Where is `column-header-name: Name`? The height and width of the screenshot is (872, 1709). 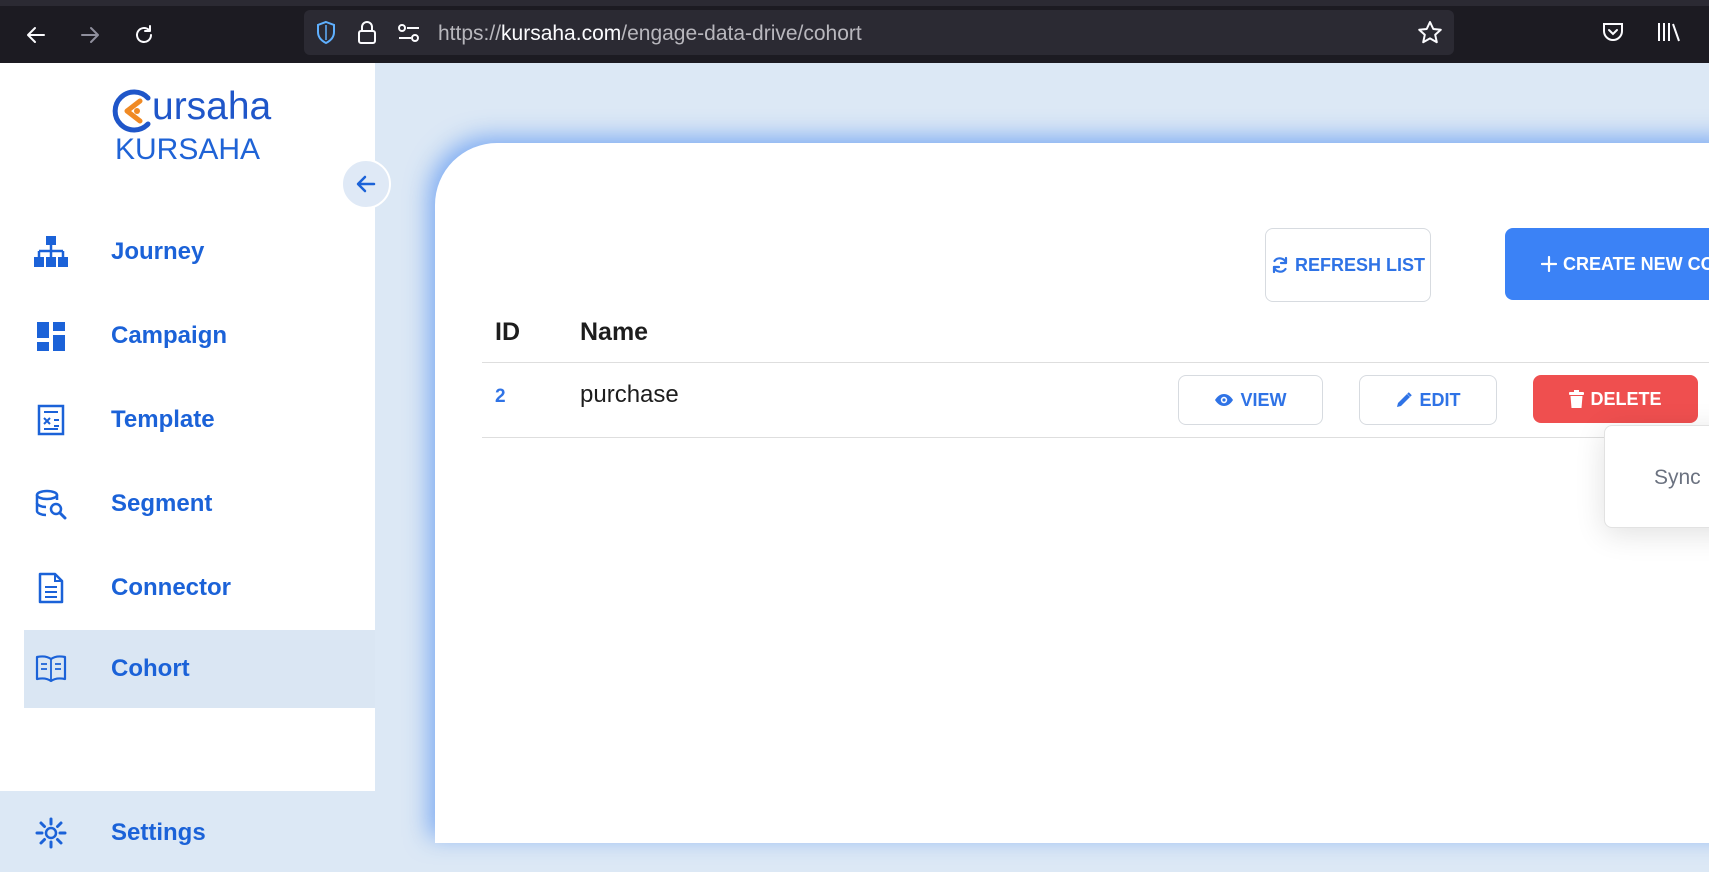 column-header-name: Name is located at coordinates (614, 332).